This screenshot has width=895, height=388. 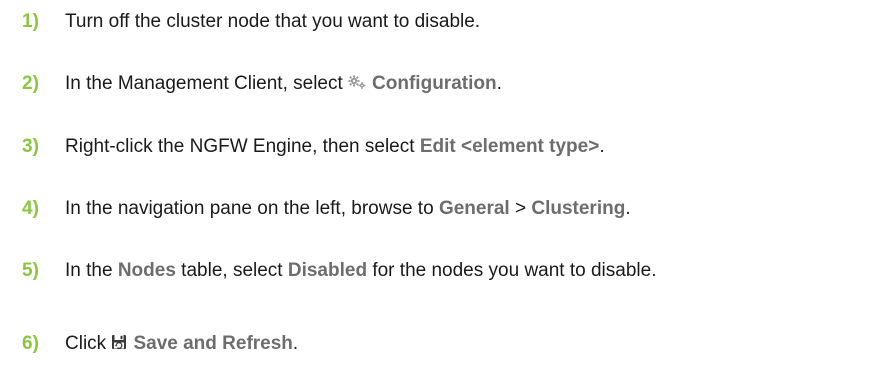 What do you see at coordinates (213, 343) in the screenshot?
I see `ui-label-save-and-refresh: Save and Refresh` at bounding box center [213, 343].